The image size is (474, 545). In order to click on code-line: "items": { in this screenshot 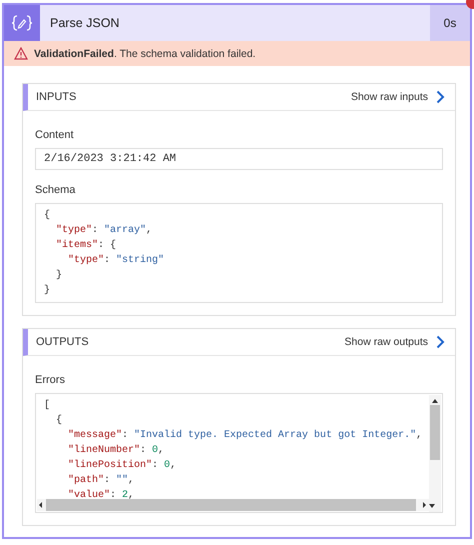, I will do `click(85, 245)`.